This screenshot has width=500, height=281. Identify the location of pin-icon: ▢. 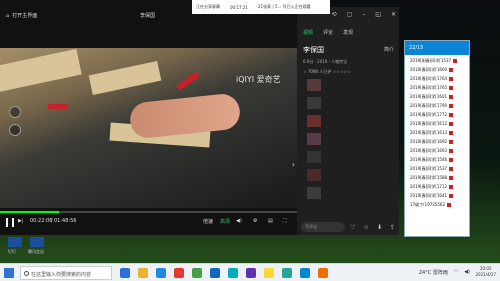
(350, 14).